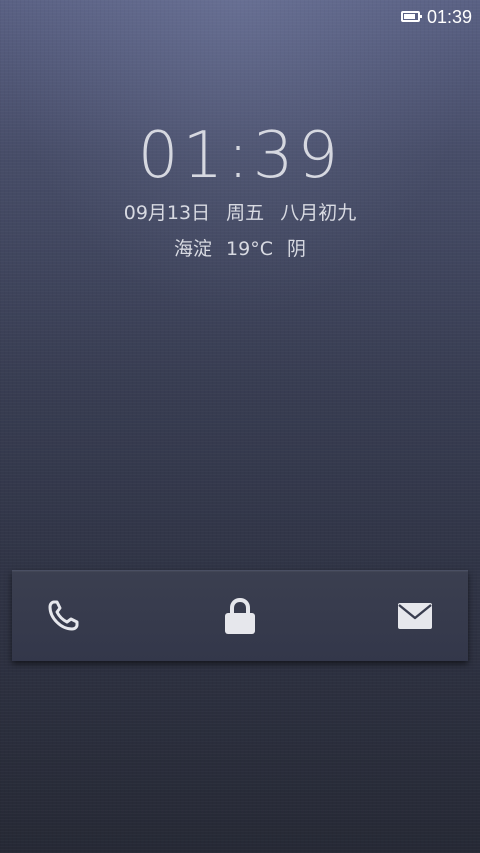 This screenshot has width=480, height=853. What do you see at coordinates (167, 213) in the screenshot?
I see `date-day: 09月13日` at bounding box center [167, 213].